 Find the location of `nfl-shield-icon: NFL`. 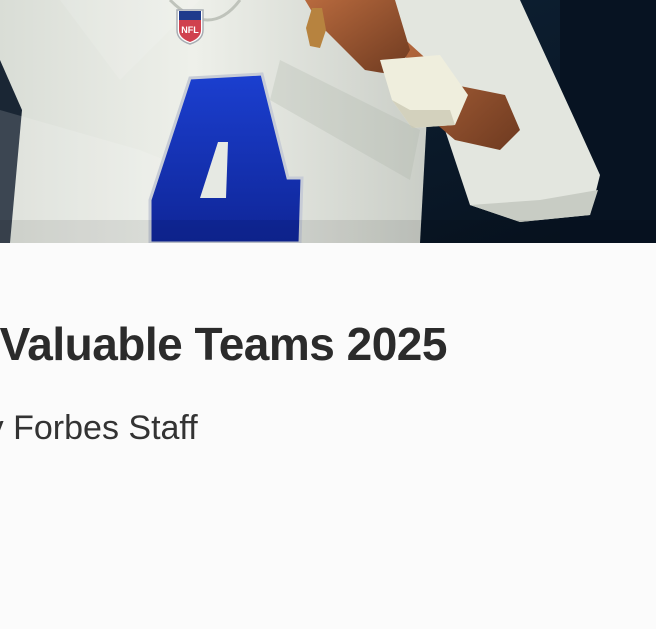

nfl-shield-icon: NFL is located at coordinates (190, 27).